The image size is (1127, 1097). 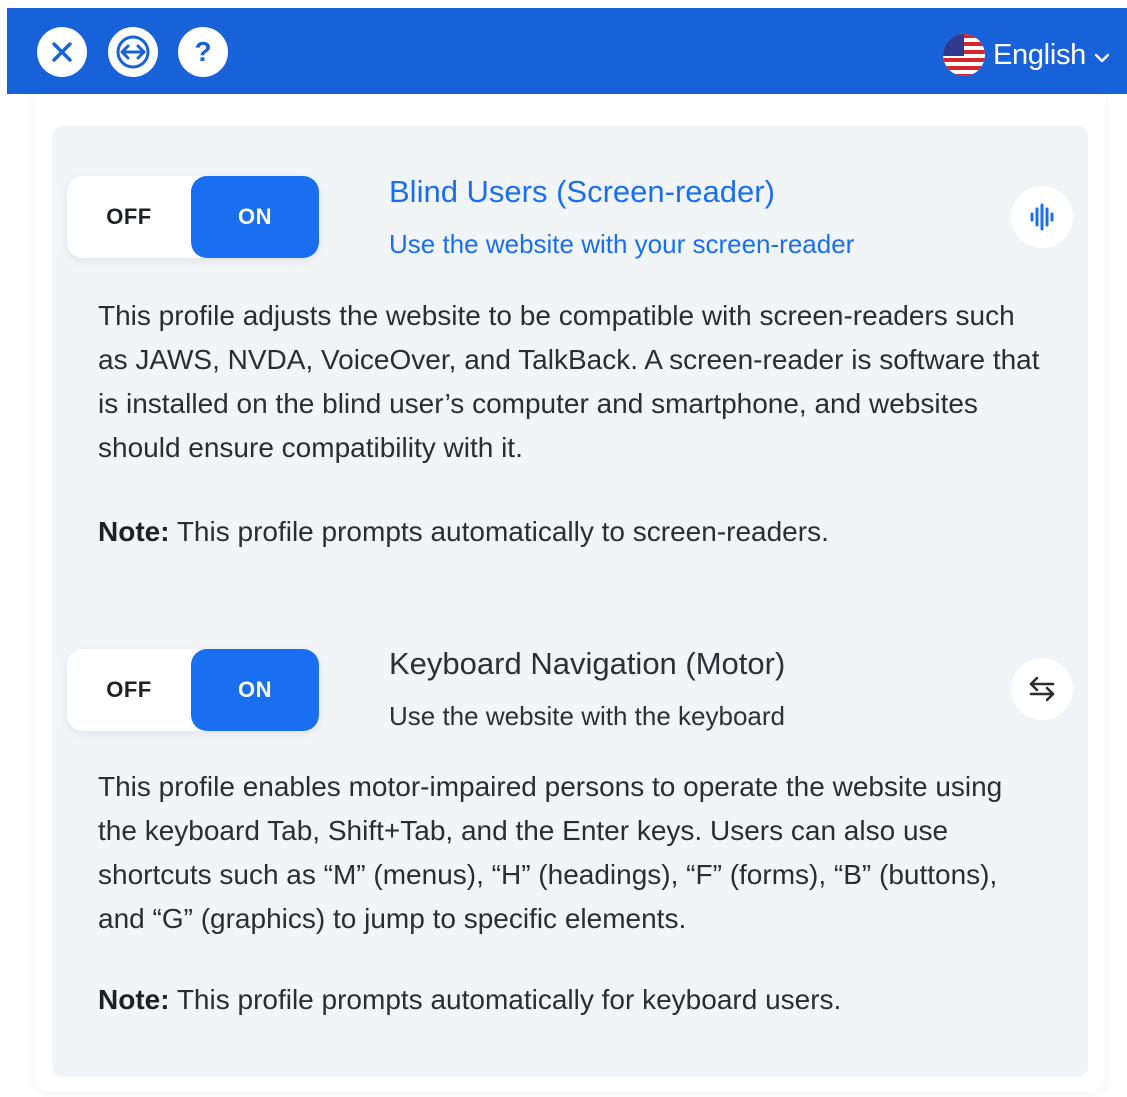 What do you see at coordinates (587, 716) in the screenshot?
I see `profile-subtitle: Use the website with the keyboard` at bounding box center [587, 716].